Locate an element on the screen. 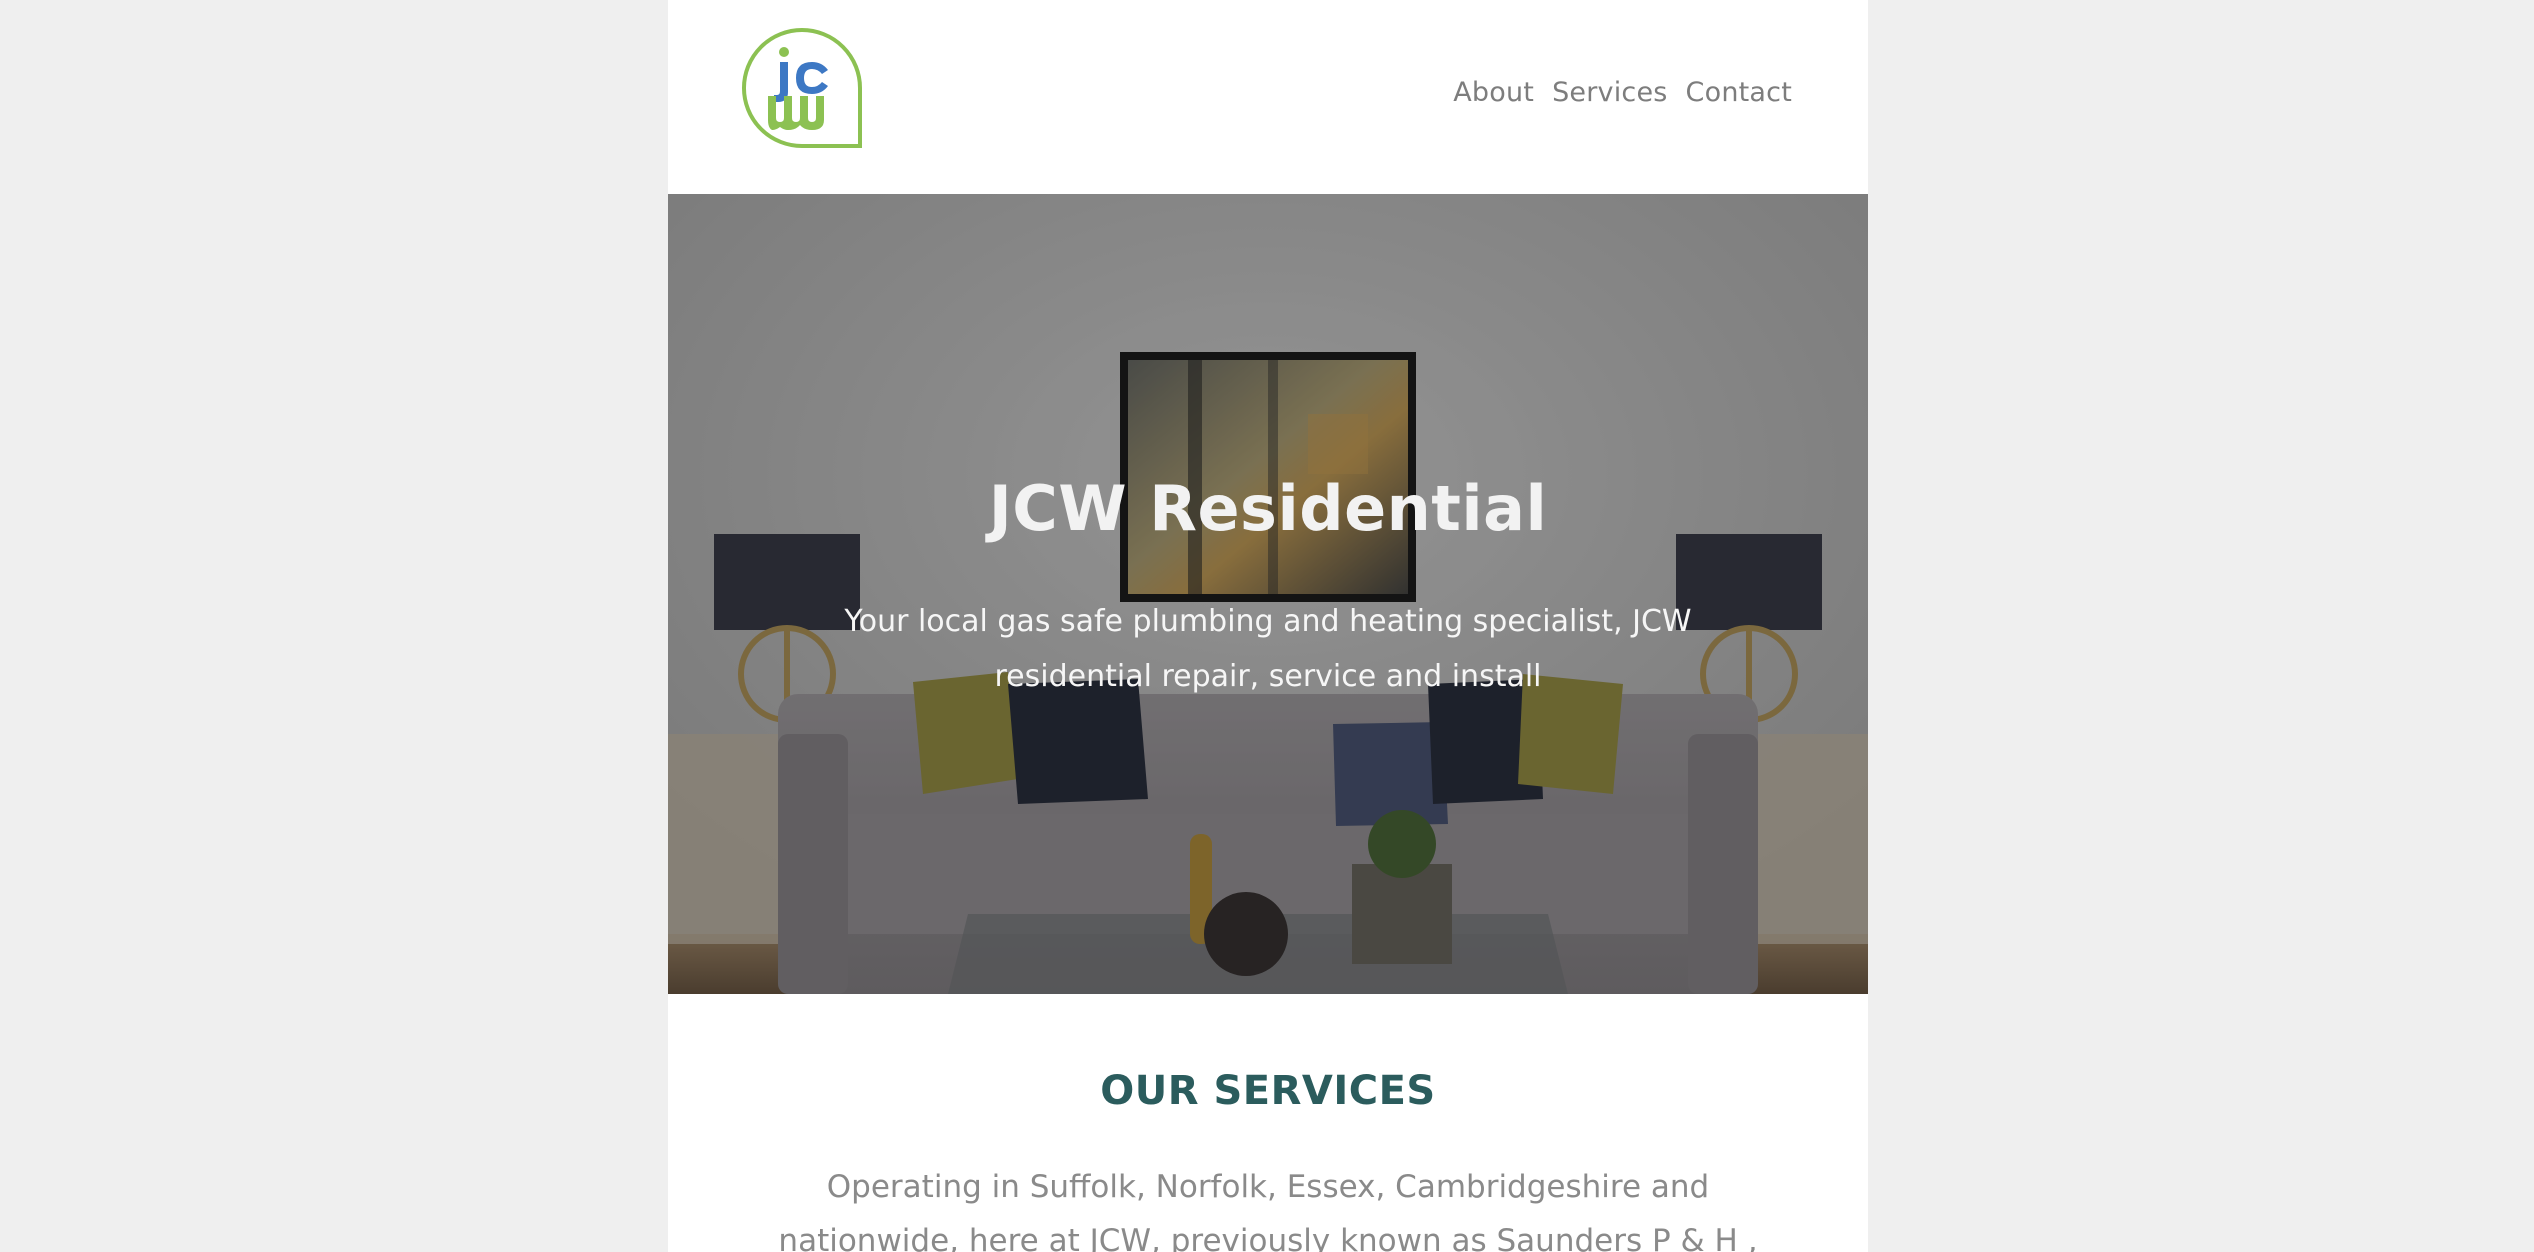  main-nav: About Services Contact is located at coordinates (1622, 92).